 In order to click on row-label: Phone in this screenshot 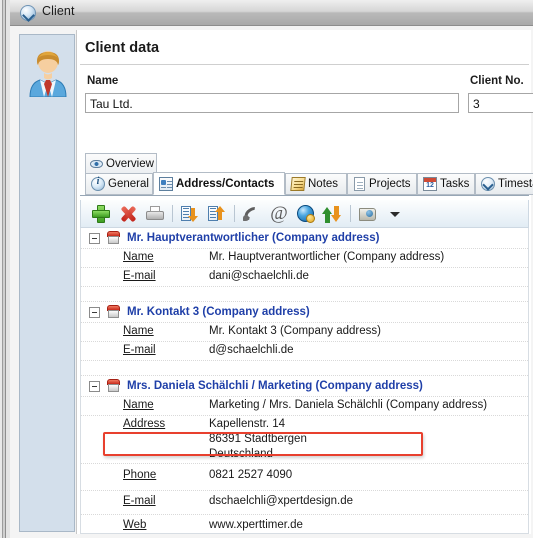, I will do `click(145, 475)`.